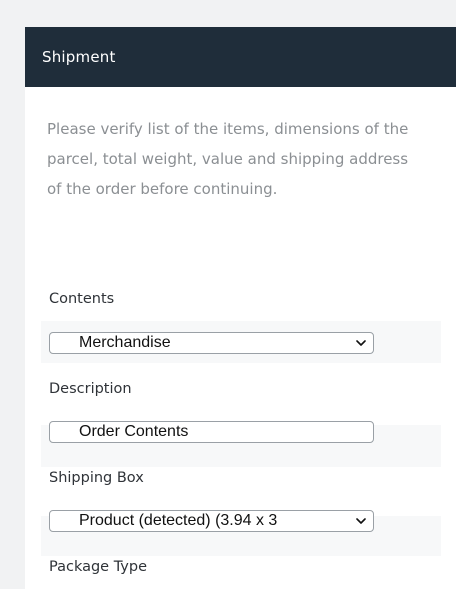 This screenshot has width=456, height=589. I want to click on description-label: Description, so click(90, 389).